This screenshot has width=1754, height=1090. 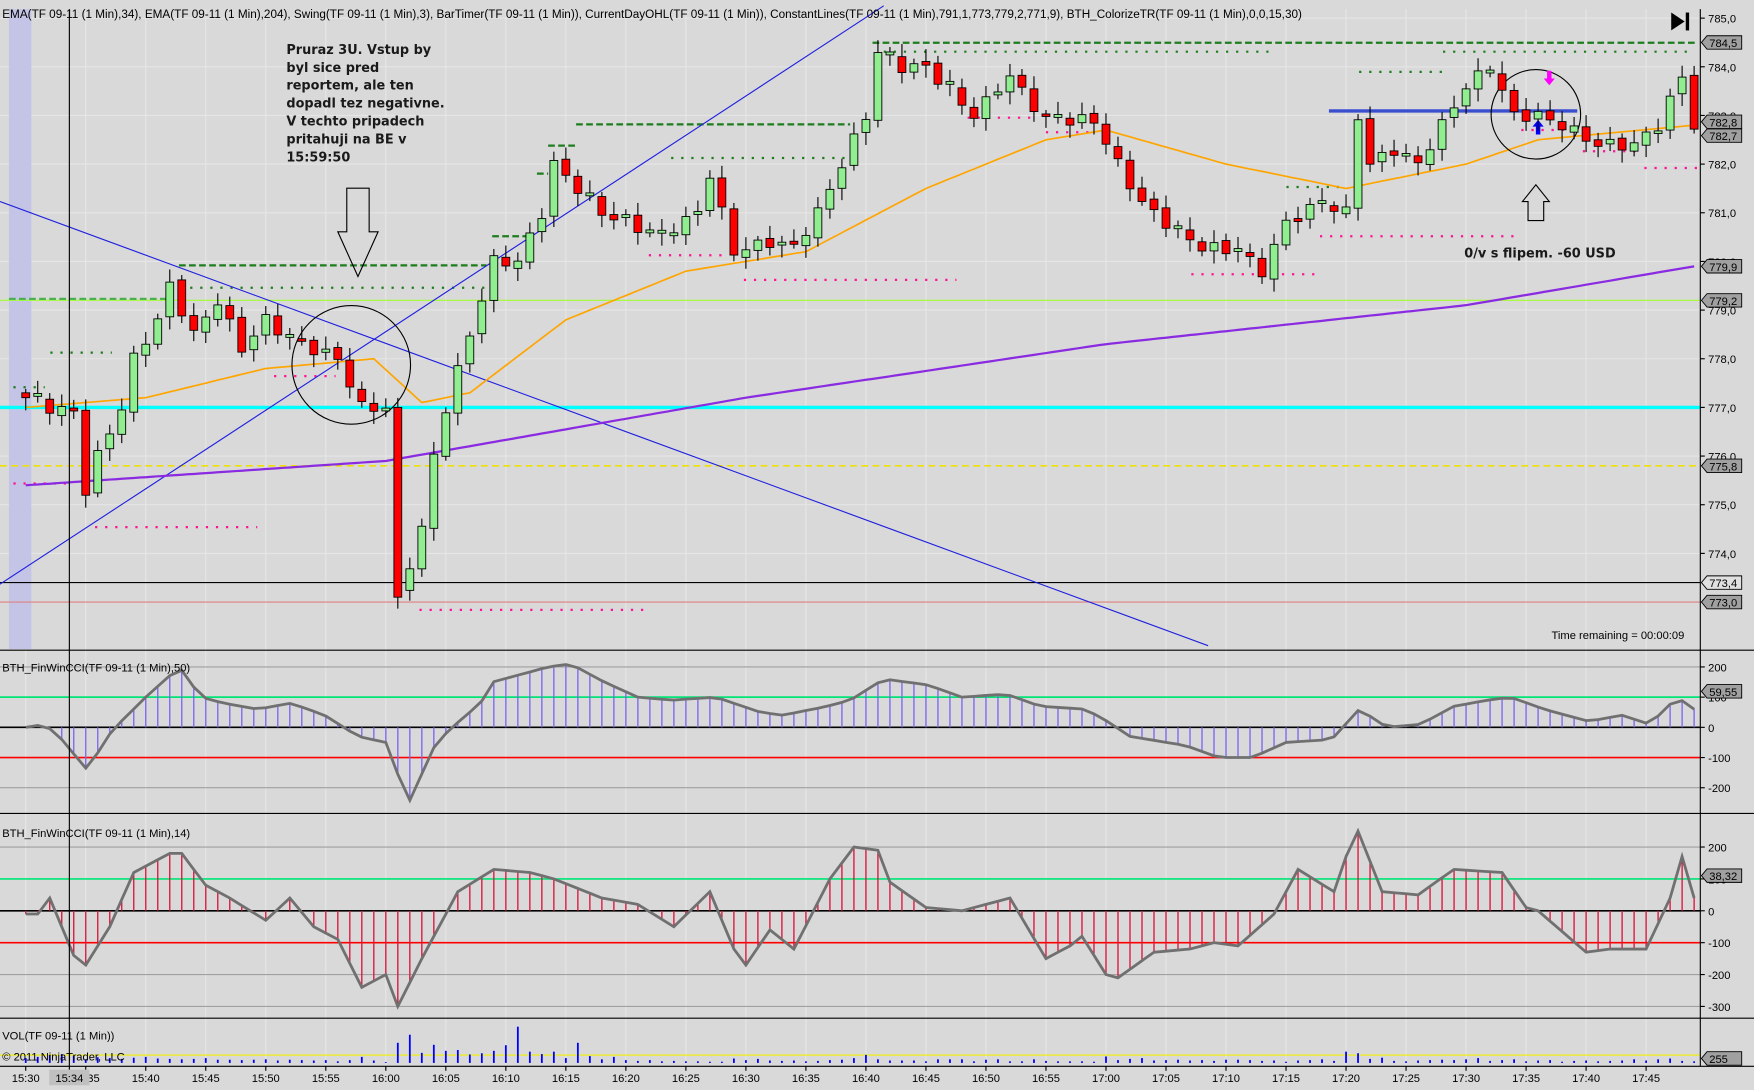 What do you see at coordinates (386, 1079) in the screenshot?
I see `time-tick-label: 16:00` at bounding box center [386, 1079].